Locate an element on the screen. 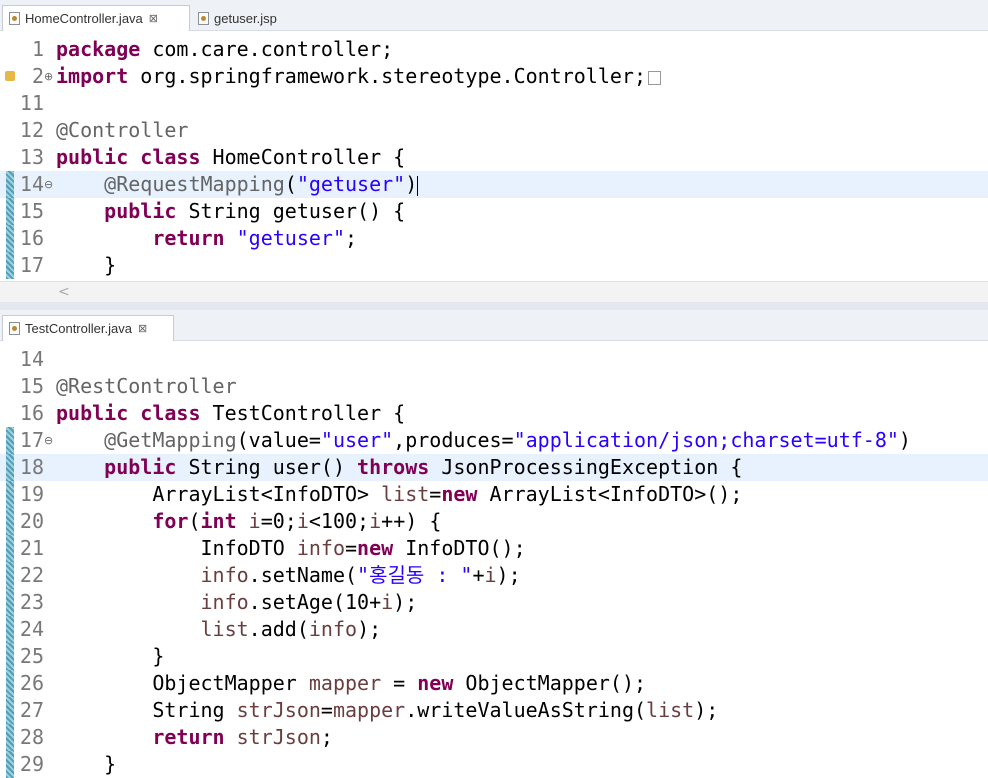 This screenshot has height=778, width=988. horizontal-scrollbar: < is located at coordinates (494, 291).